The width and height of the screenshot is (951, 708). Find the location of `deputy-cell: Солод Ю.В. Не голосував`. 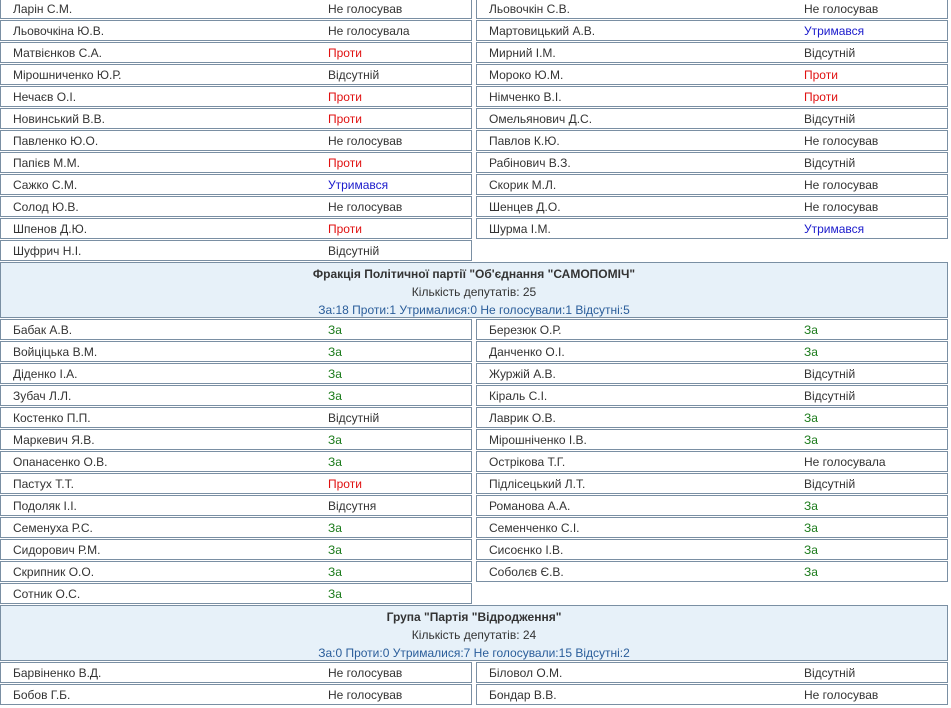

deputy-cell: Солод Ю.В. Не голосував is located at coordinates (236, 206).